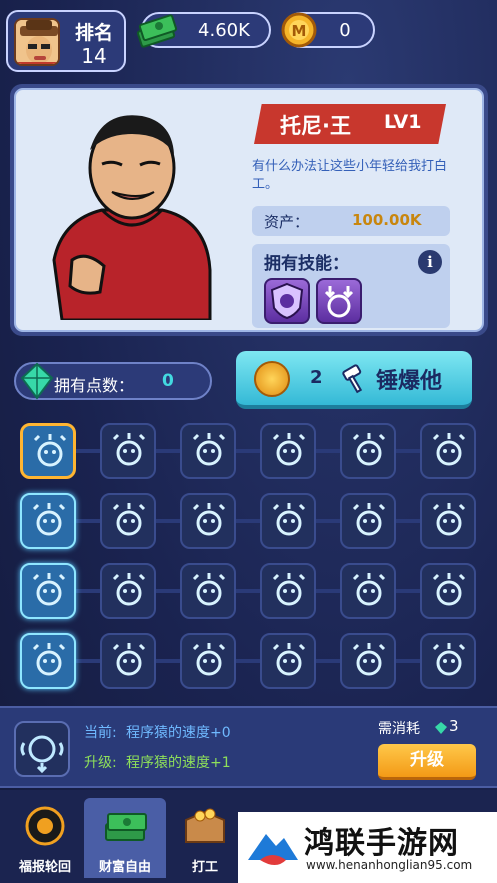 The height and width of the screenshot is (883, 497). I want to click on upgrade-panel: 当前: 程序猿的速度+0 升级: 程序猿的速度+1 需消耗 3 升级, so click(248, 747).